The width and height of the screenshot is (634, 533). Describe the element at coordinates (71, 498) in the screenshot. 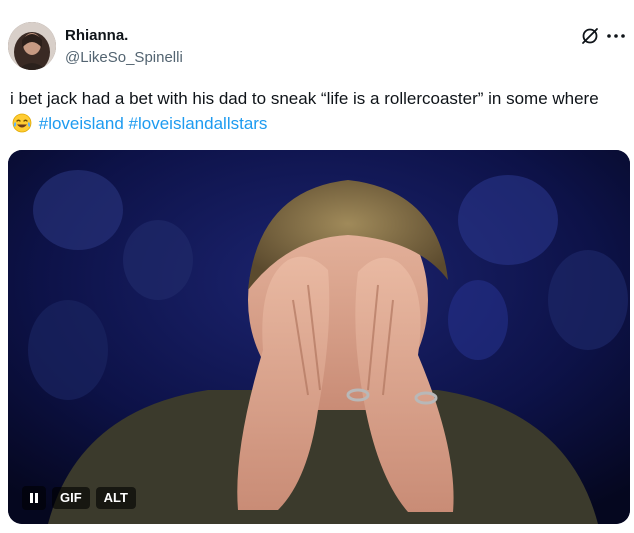

I see `gif-badge: GIF` at that location.